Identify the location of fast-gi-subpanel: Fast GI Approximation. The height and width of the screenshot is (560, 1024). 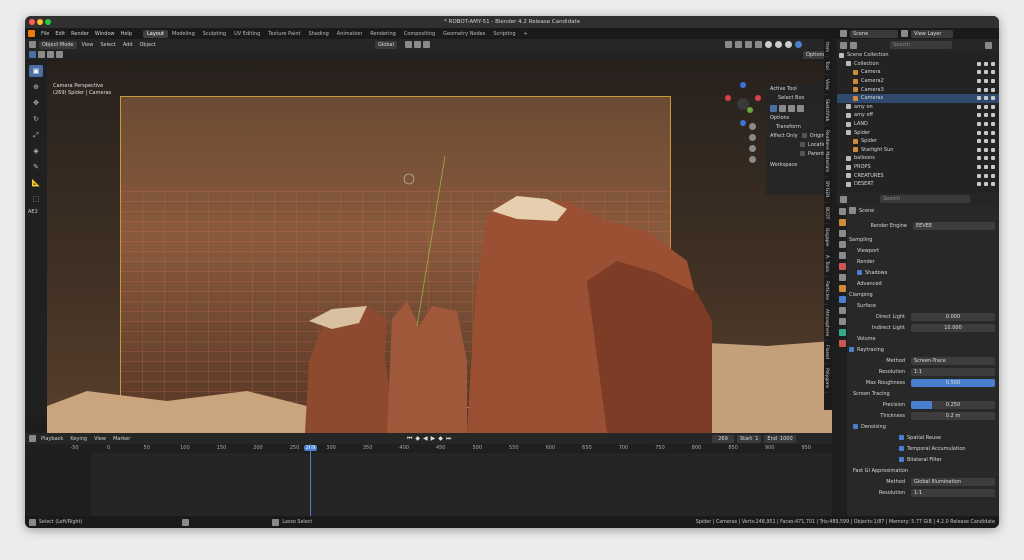
(880, 471).